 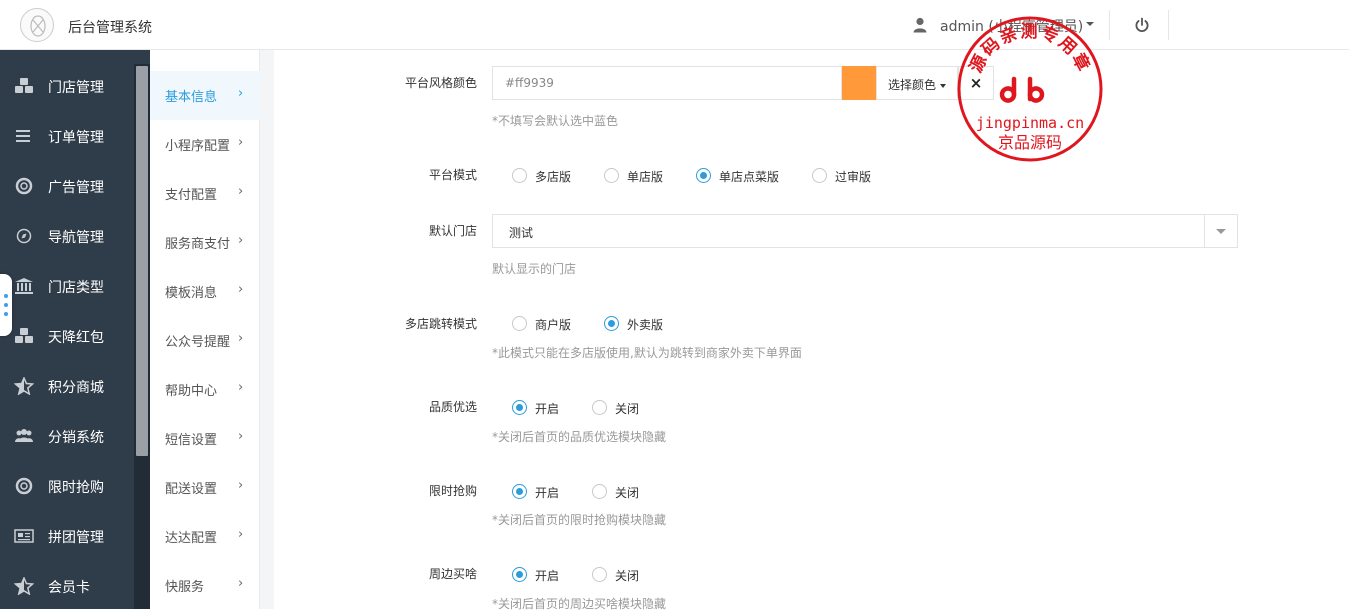 I want to click on subnav-item-payment: 支付配置 ›, so click(x=205, y=193).